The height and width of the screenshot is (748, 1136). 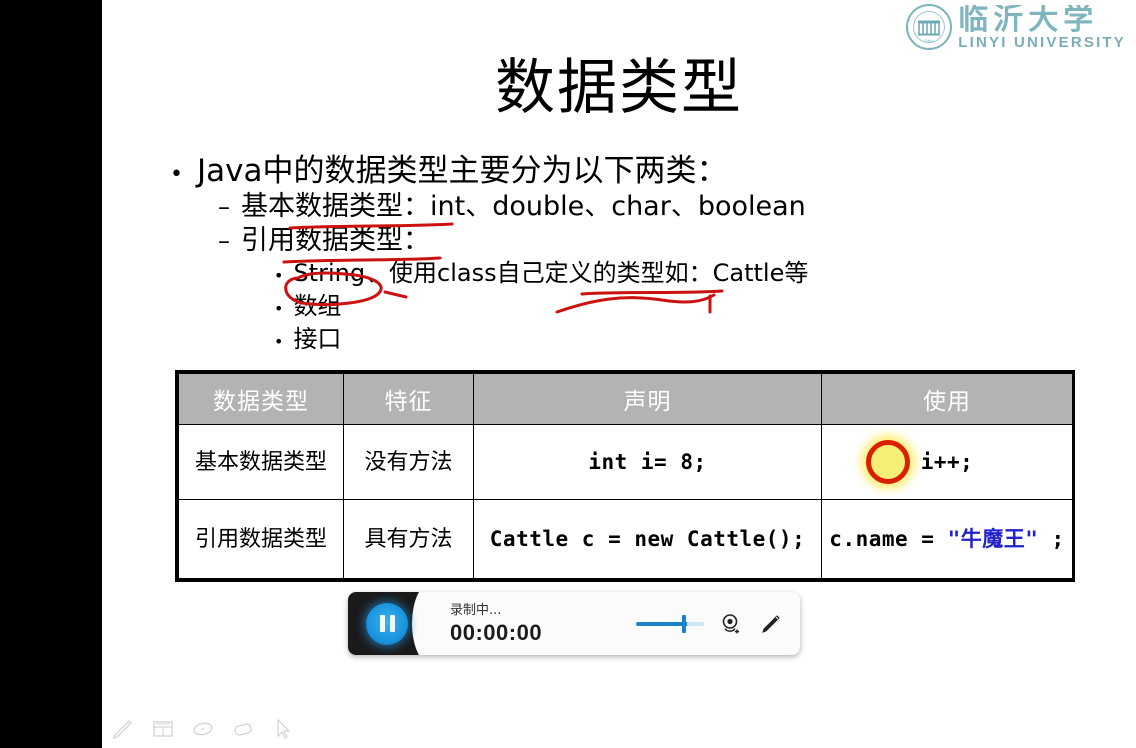 I want to click on logo-text-block: 临沂大学 LINYI UNIVERSITY, so click(x=1042, y=27).